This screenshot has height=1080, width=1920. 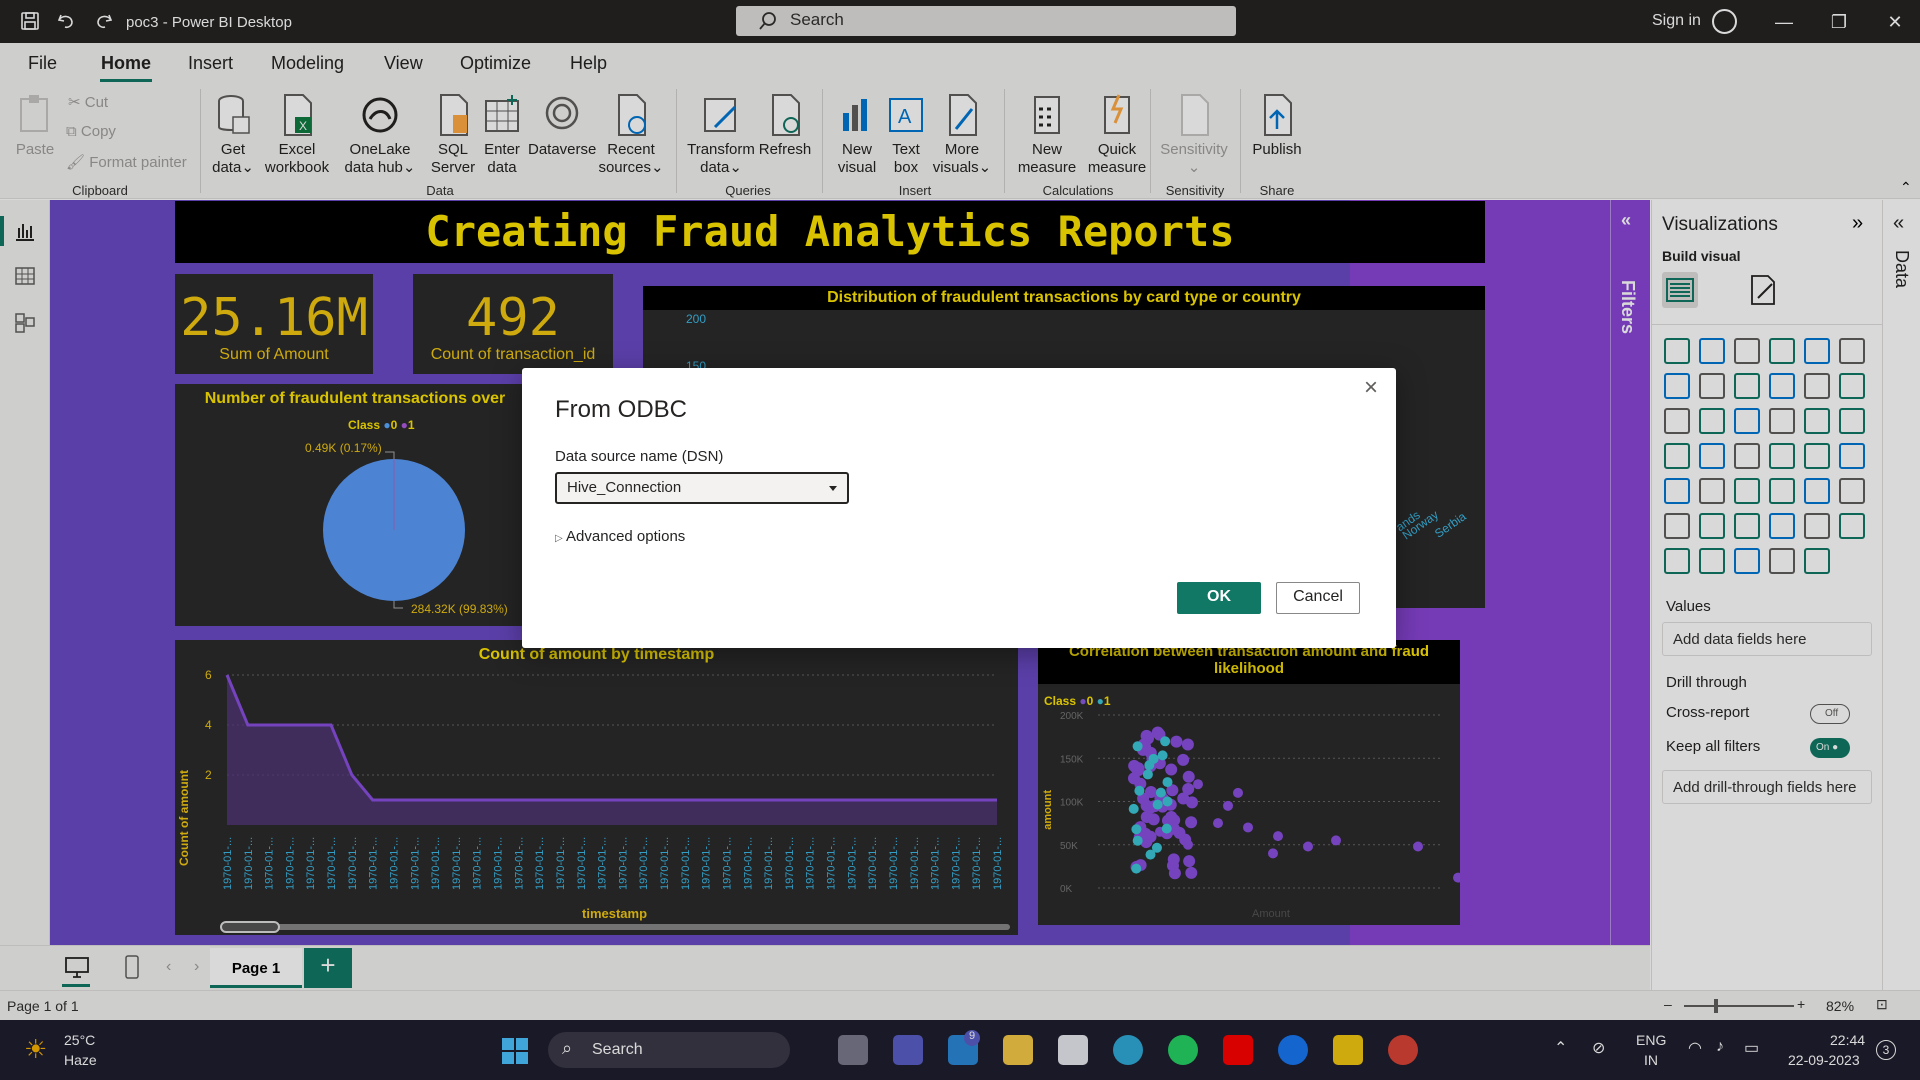 I want to click on close-dialog-icon: ×, so click(x=1371, y=388).